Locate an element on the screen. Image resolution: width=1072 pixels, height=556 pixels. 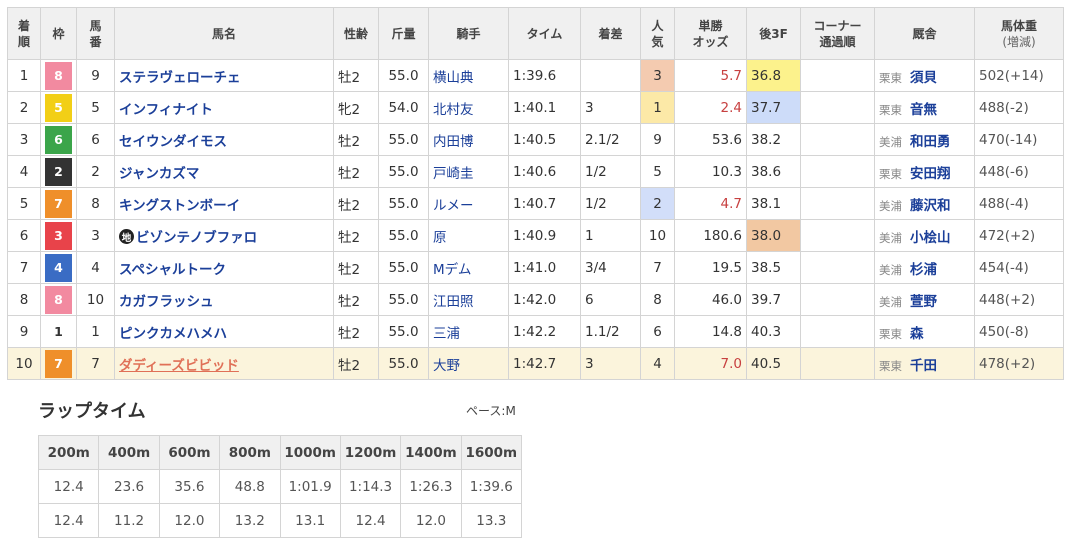
frame-badge: 7 is located at coordinates (58, 363).